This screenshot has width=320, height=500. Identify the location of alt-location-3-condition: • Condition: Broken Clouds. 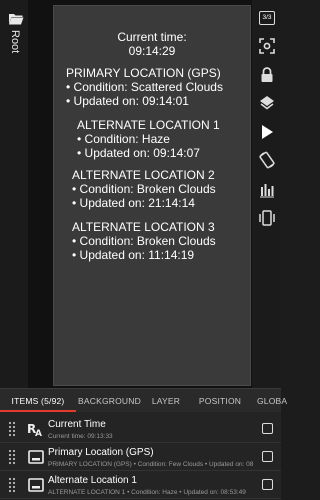
(144, 241).